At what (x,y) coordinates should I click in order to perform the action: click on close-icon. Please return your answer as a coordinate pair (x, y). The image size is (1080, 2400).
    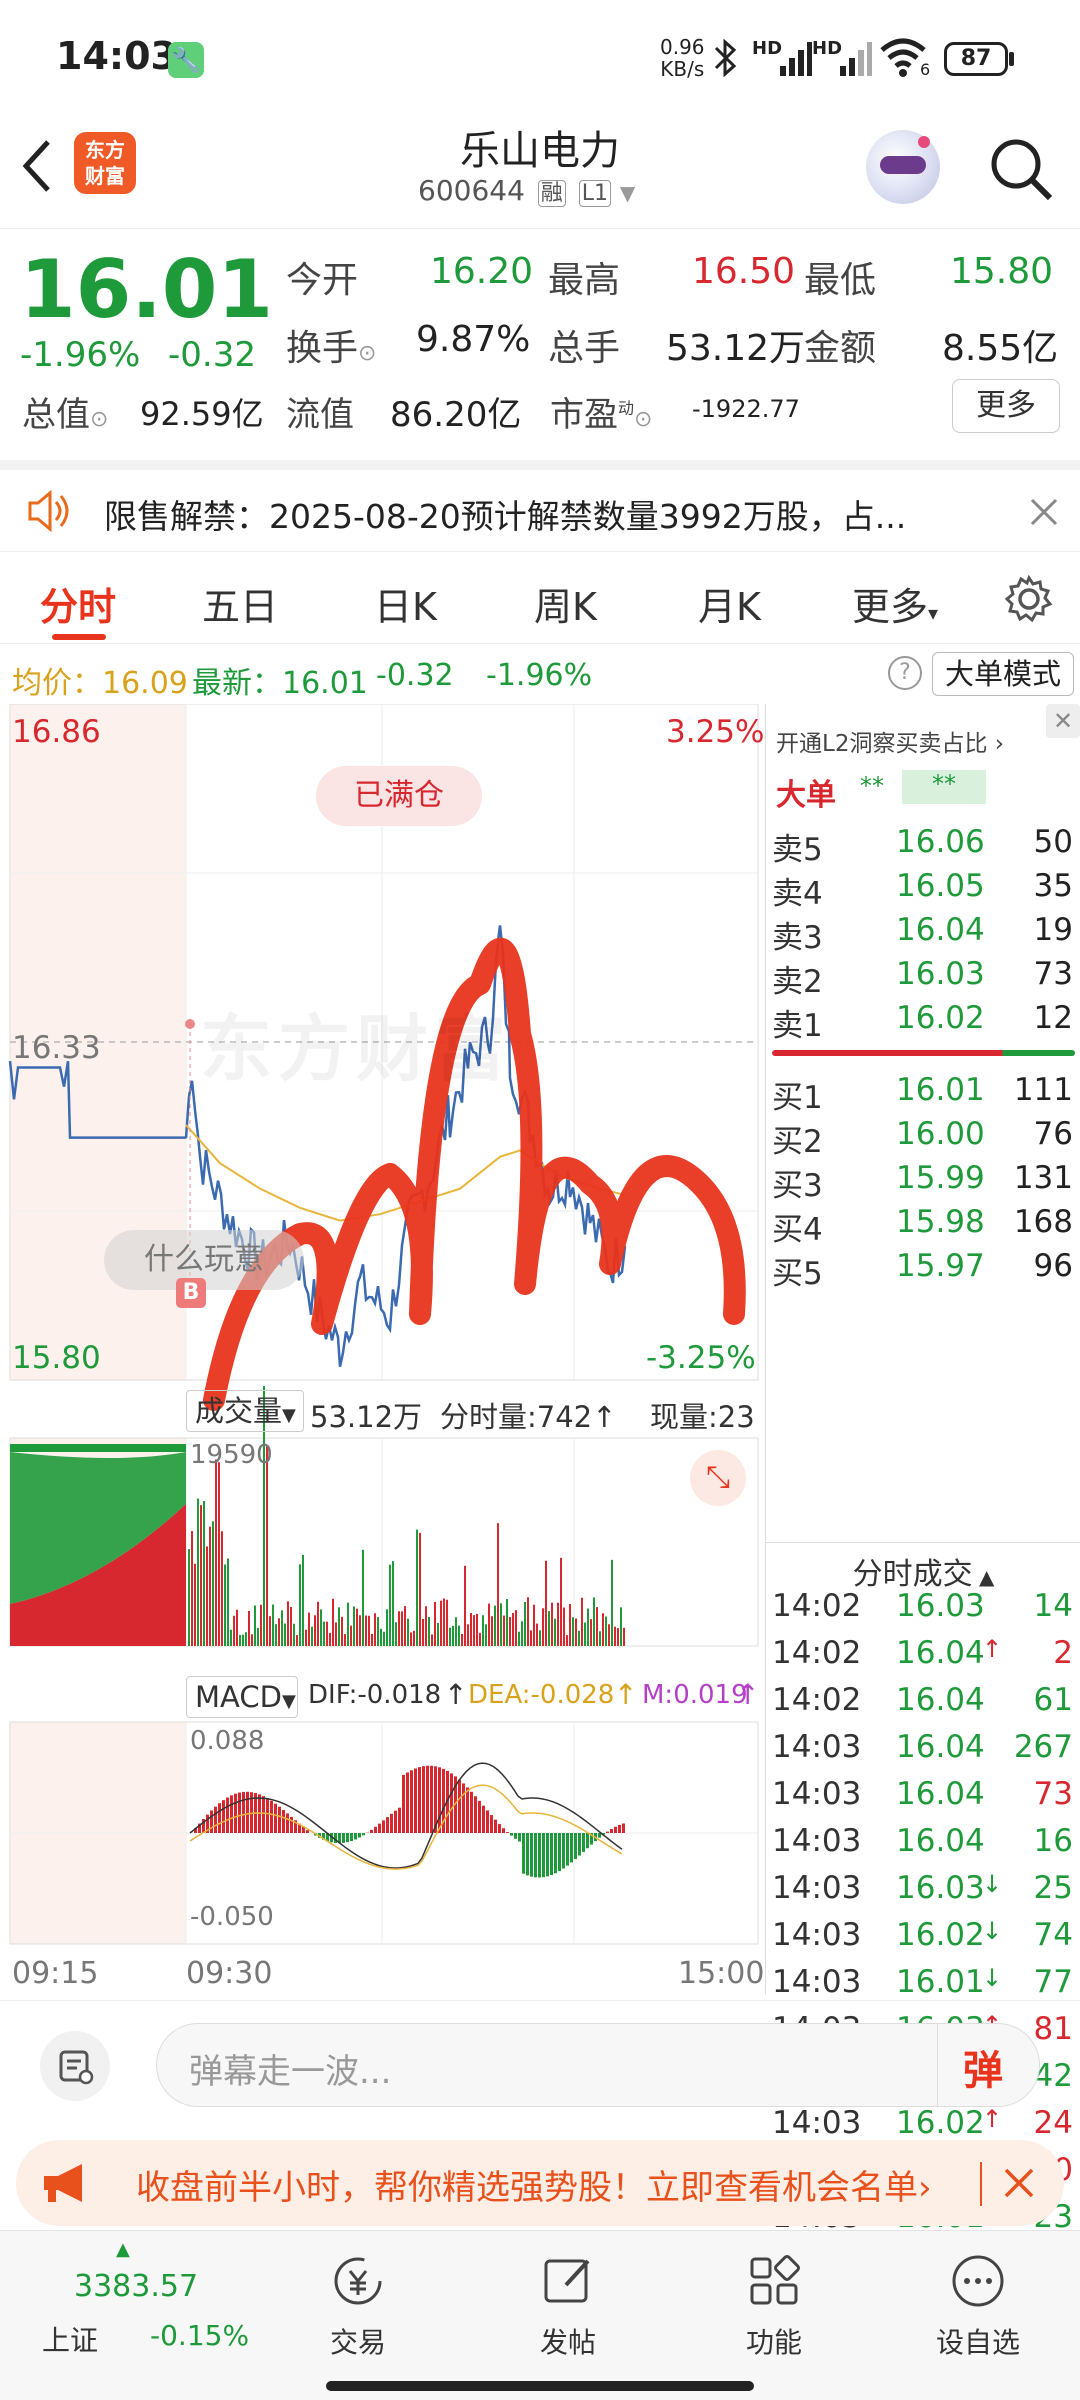
    Looking at the image, I should click on (1044, 512).